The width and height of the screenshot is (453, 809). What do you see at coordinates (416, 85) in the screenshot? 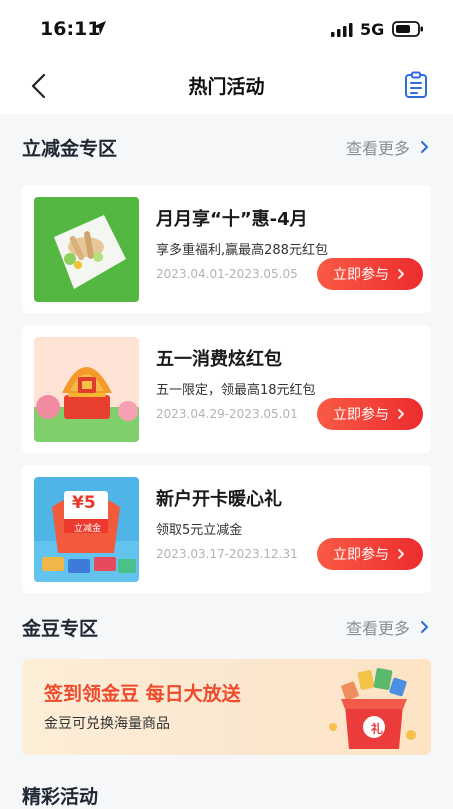
I see `document-icon` at bounding box center [416, 85].